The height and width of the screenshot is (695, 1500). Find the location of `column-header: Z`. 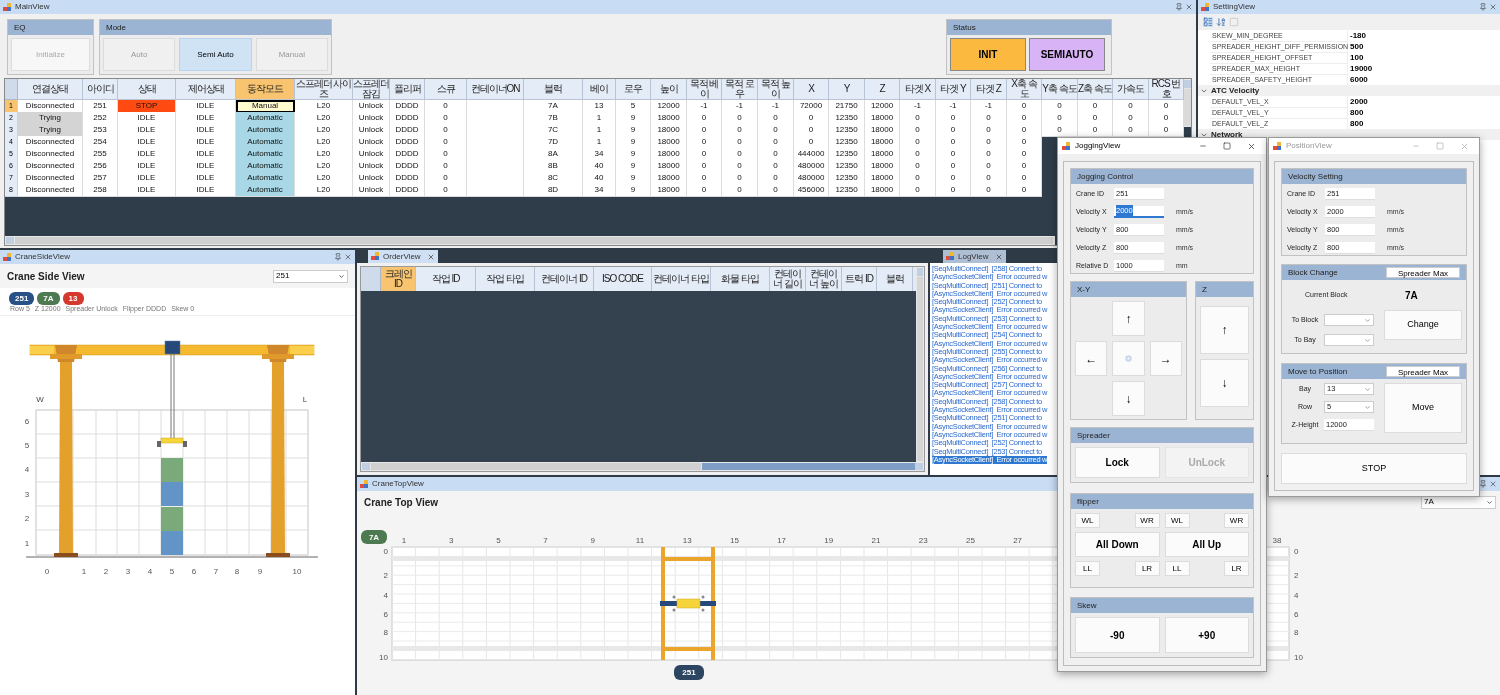

column-header: Z is located at coordinates (882, 89).